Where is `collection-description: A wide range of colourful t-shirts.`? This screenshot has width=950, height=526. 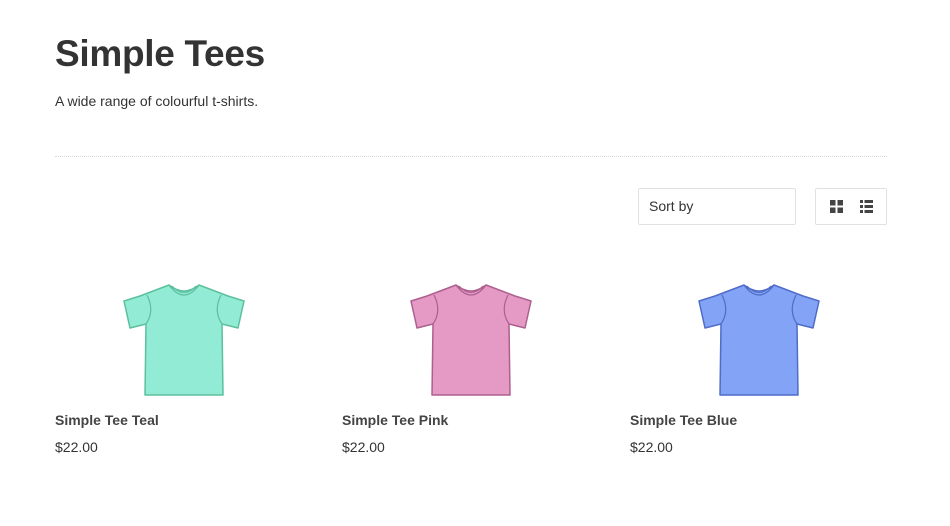 collection-description: A wide range of colourful t-shirts. is located at coordinates (157, 101).